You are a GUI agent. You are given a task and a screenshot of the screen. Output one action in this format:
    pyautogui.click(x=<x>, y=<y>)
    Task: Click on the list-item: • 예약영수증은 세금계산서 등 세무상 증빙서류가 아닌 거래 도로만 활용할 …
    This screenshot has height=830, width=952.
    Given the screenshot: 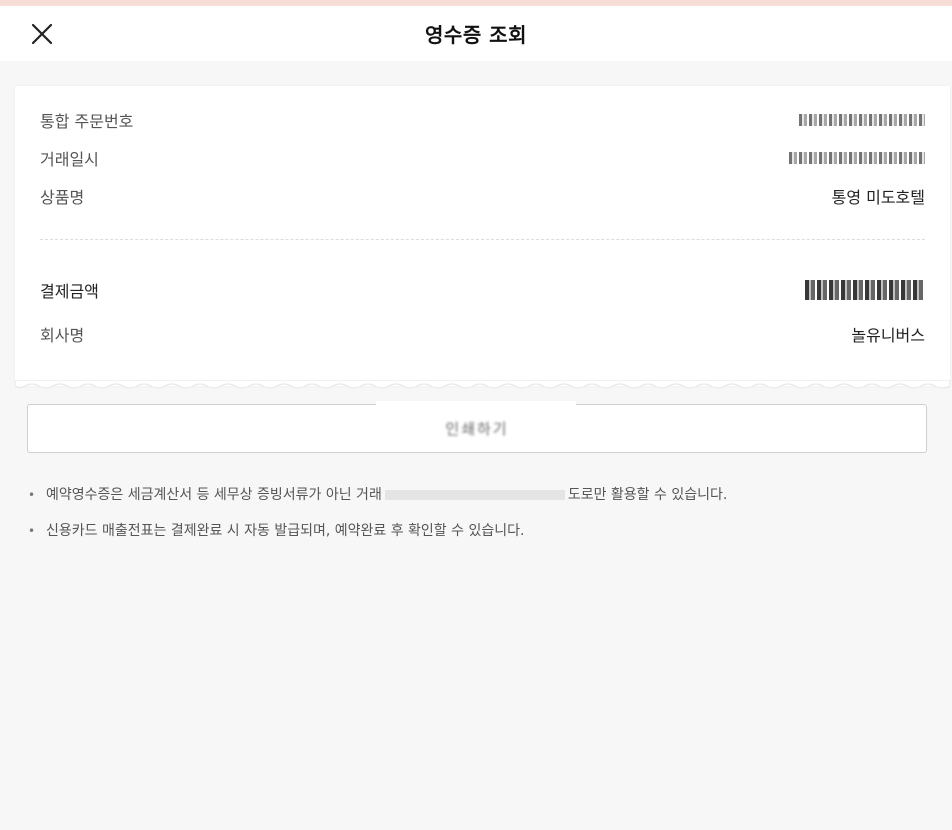 What is the action you would take?
    pyautogui.click(x=478, y=494)
    